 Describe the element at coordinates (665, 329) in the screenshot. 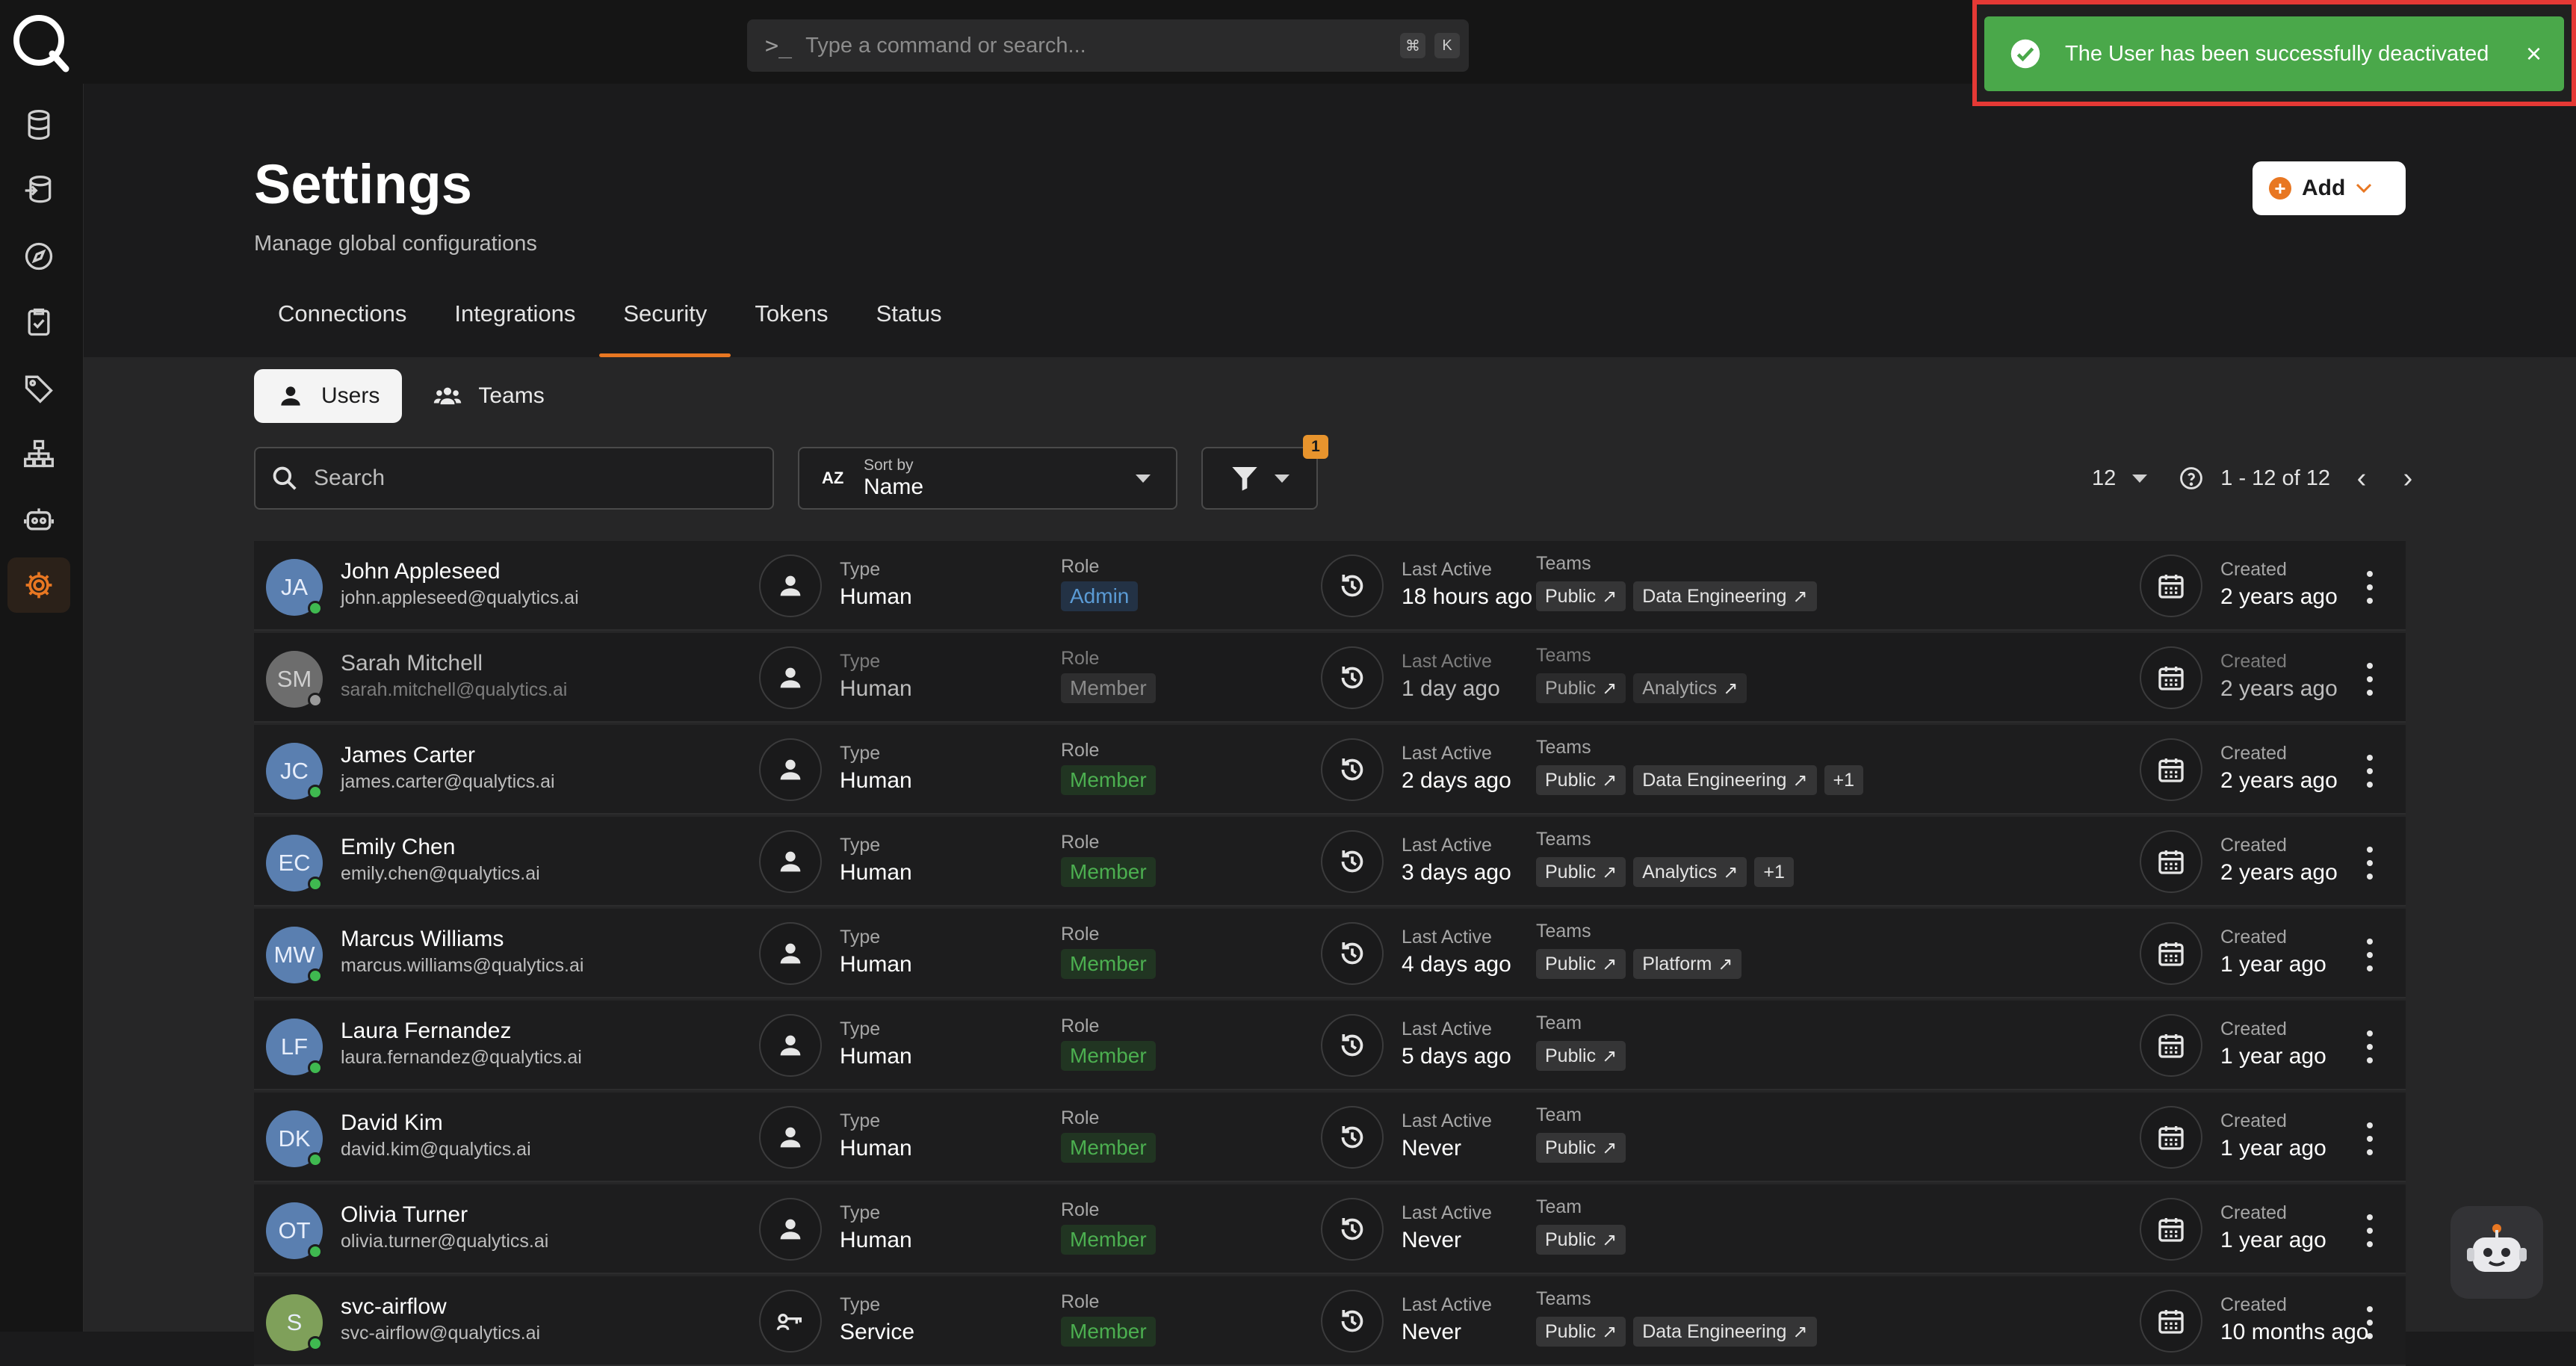

I see `tab-security: Security` at that location.